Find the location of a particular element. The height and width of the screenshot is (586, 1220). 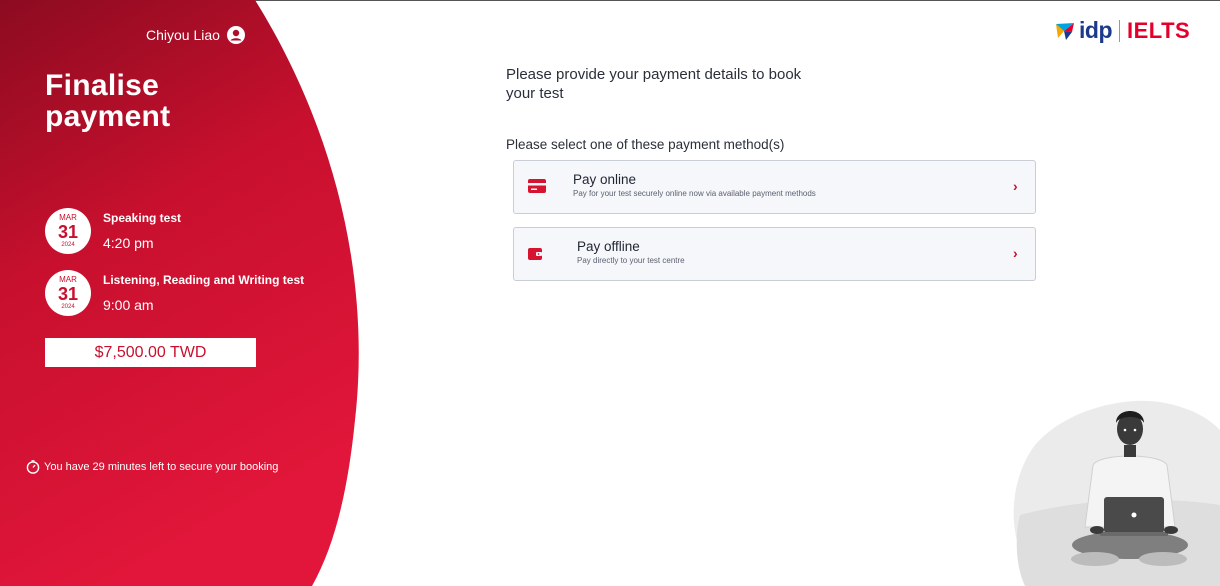

wallet-icon is located at coordinates (535, 254).